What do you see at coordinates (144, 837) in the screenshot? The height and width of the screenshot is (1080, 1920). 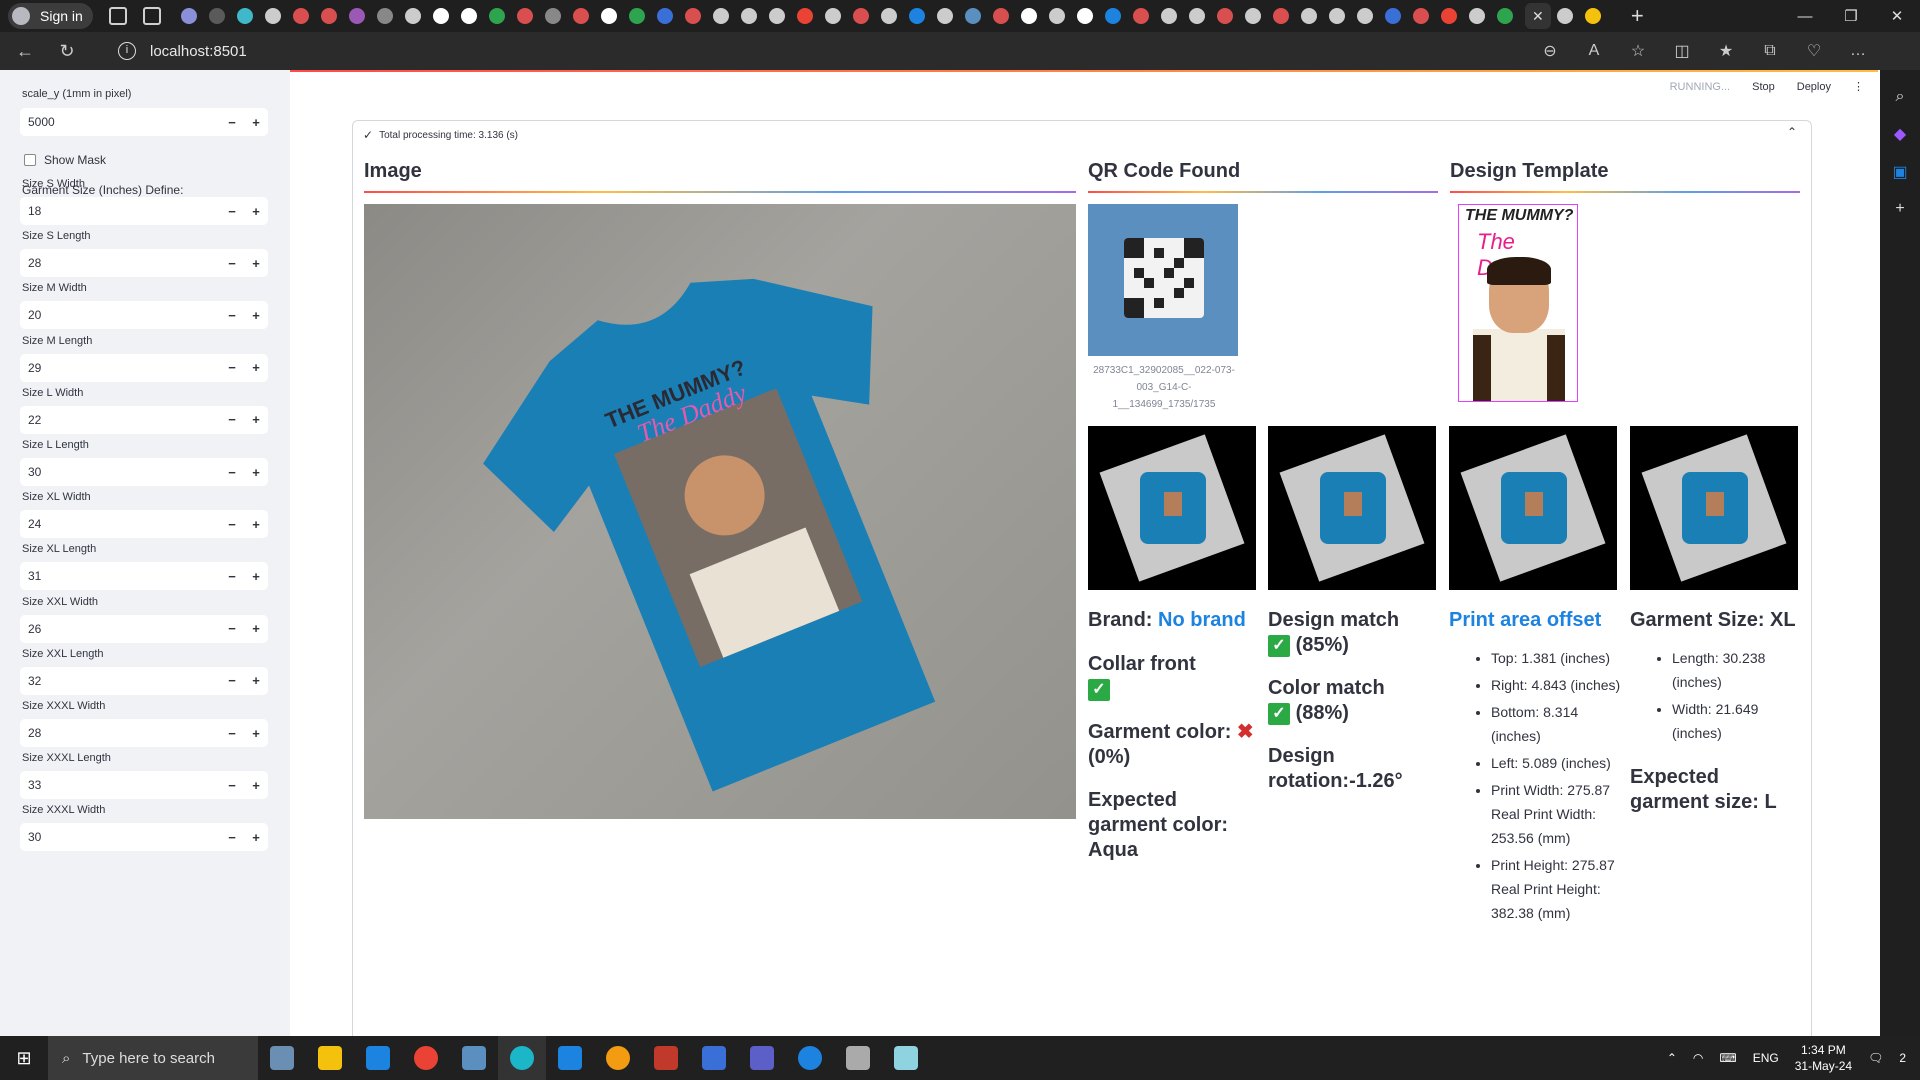 I see `size-number-input: 30 − +` at bounding box center [144, 837].